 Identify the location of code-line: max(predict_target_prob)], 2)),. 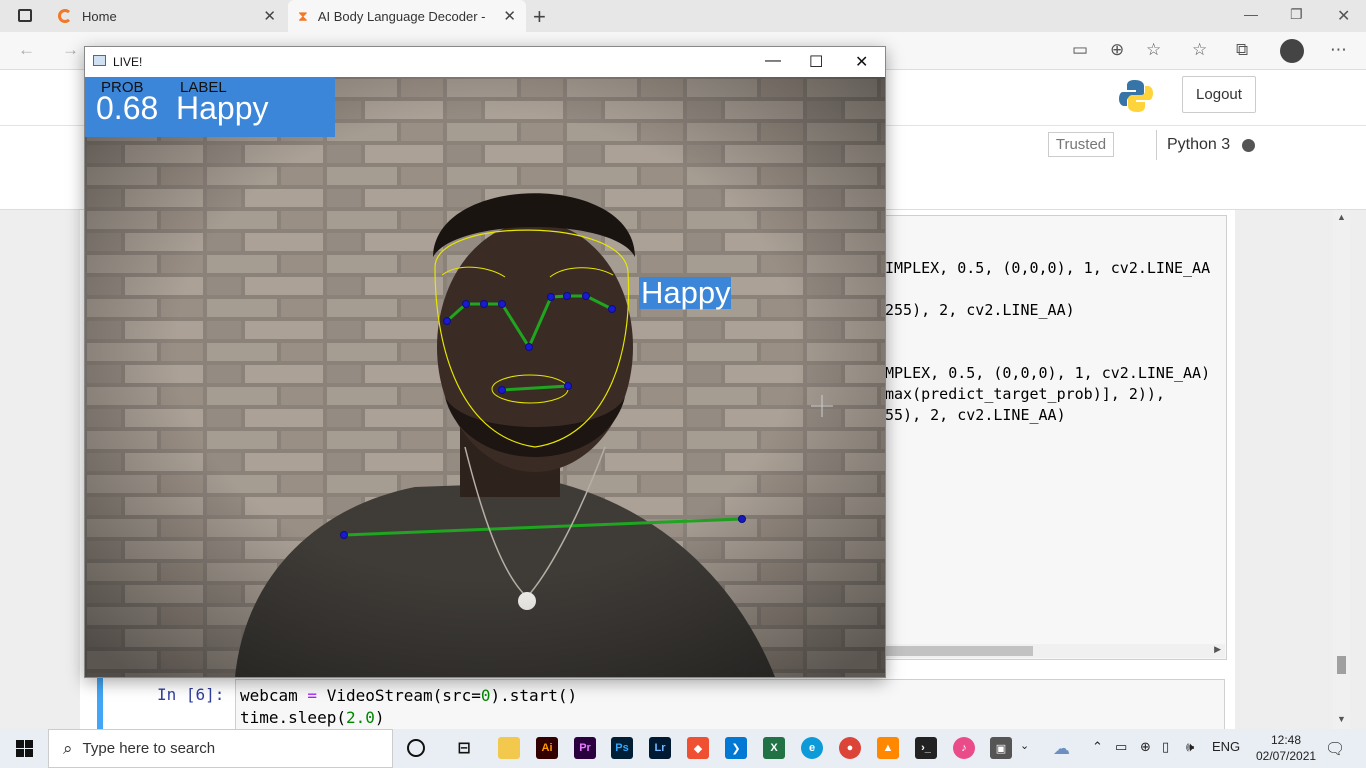
(1025, 394).